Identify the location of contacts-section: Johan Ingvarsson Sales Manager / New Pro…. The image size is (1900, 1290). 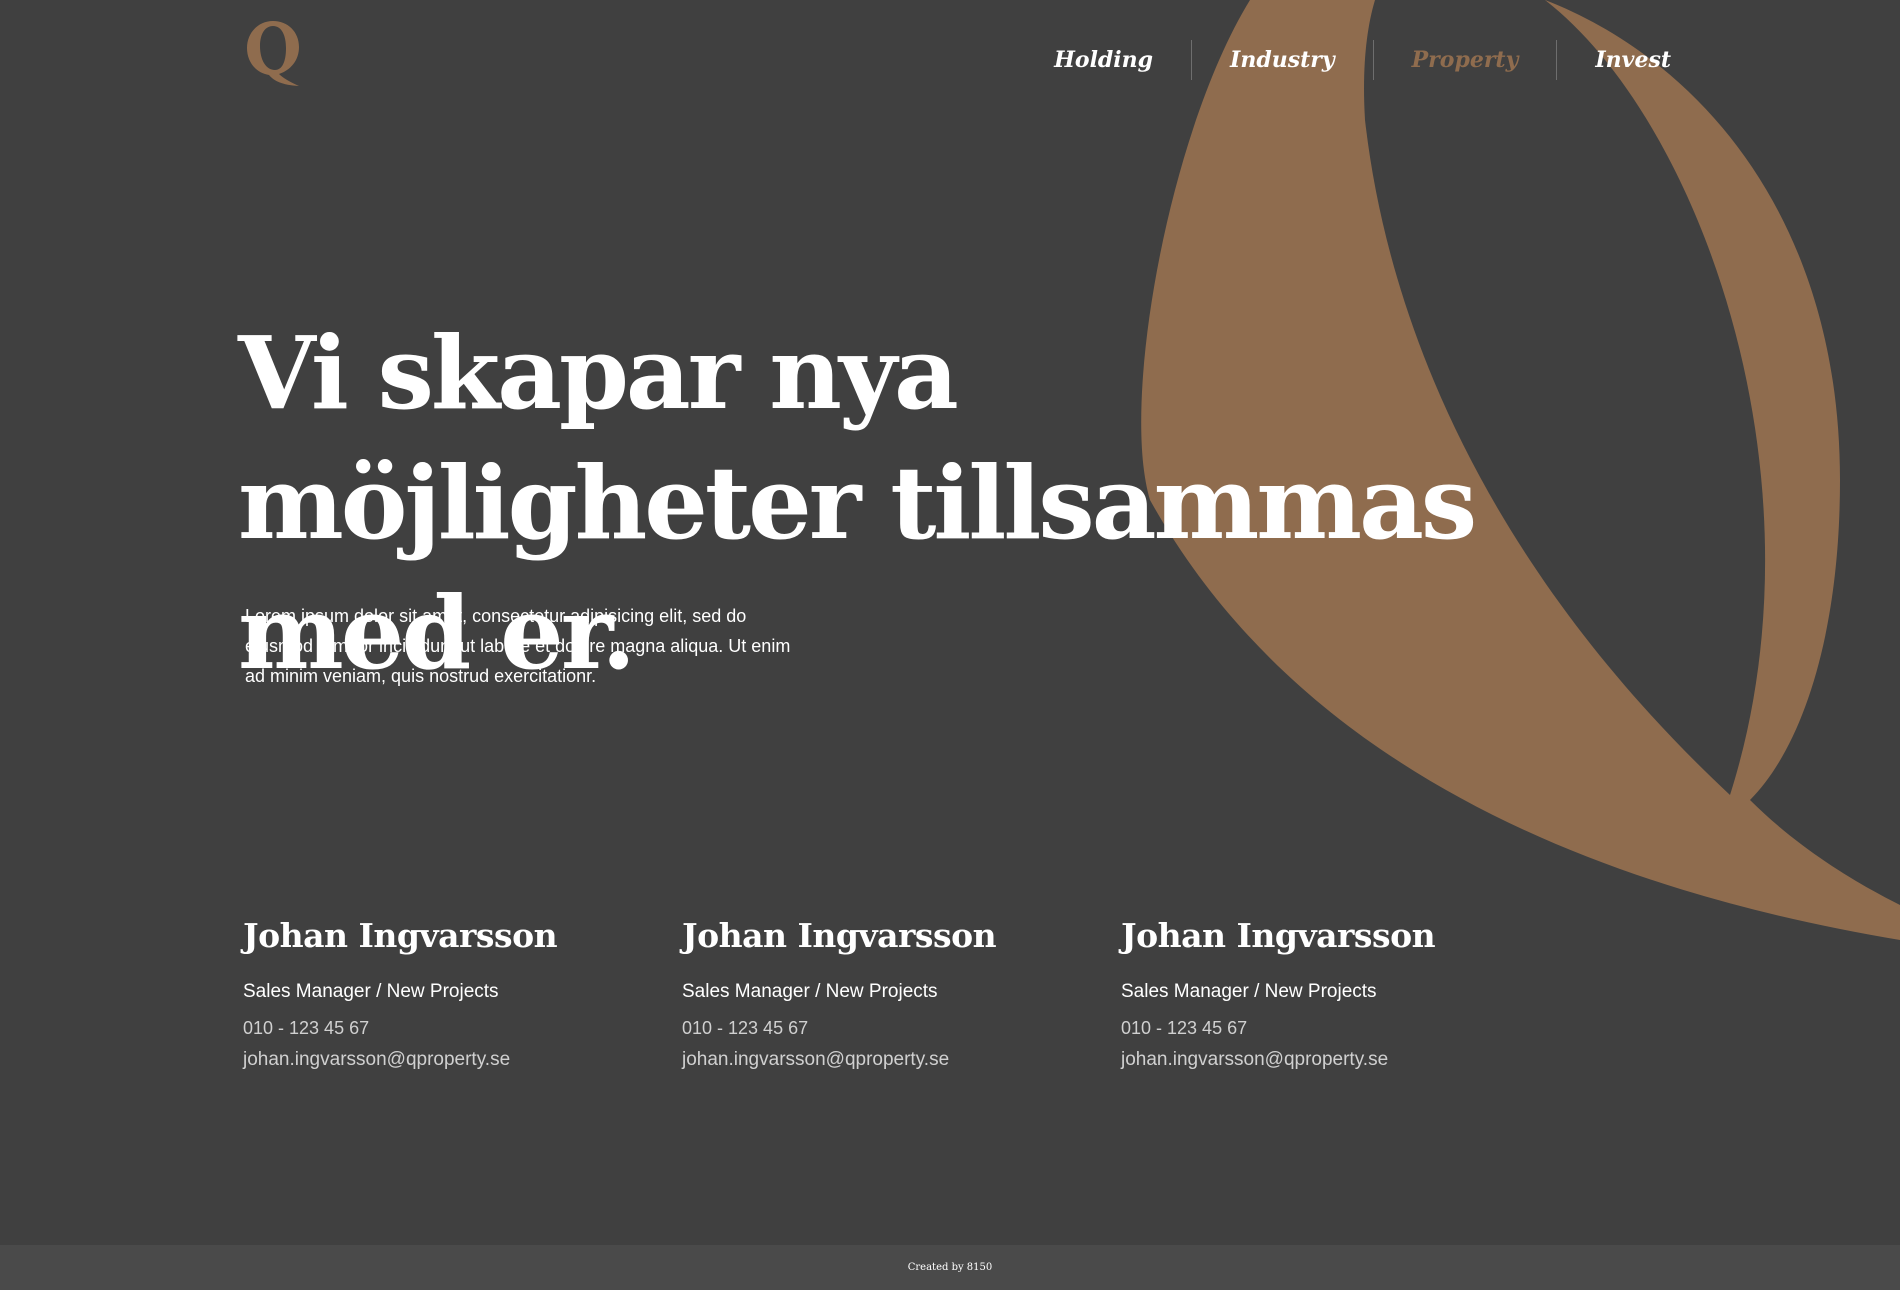
(901, 993).